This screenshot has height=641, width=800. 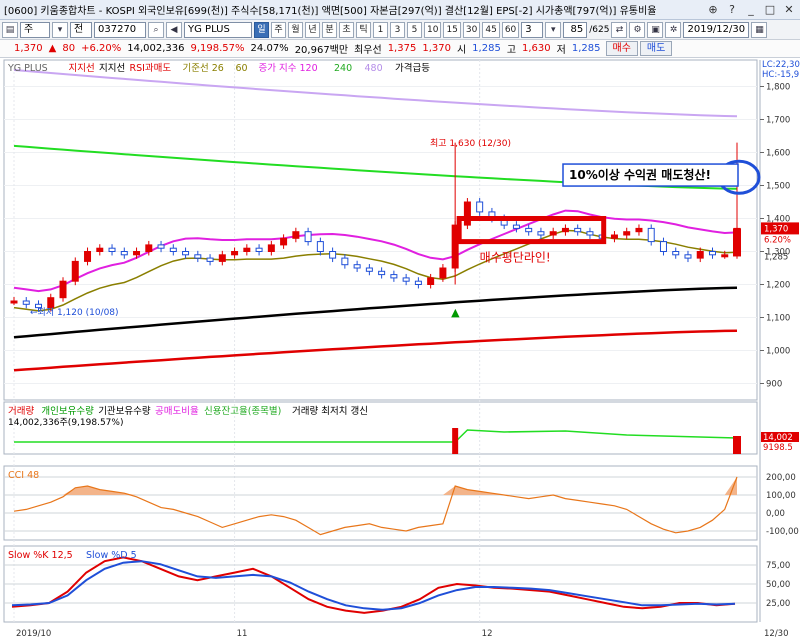 What do you see at coordinates (203, 68) in the screenshot?
I see `main-legend-item: 기준선 26` at bounding box center [203, 68].